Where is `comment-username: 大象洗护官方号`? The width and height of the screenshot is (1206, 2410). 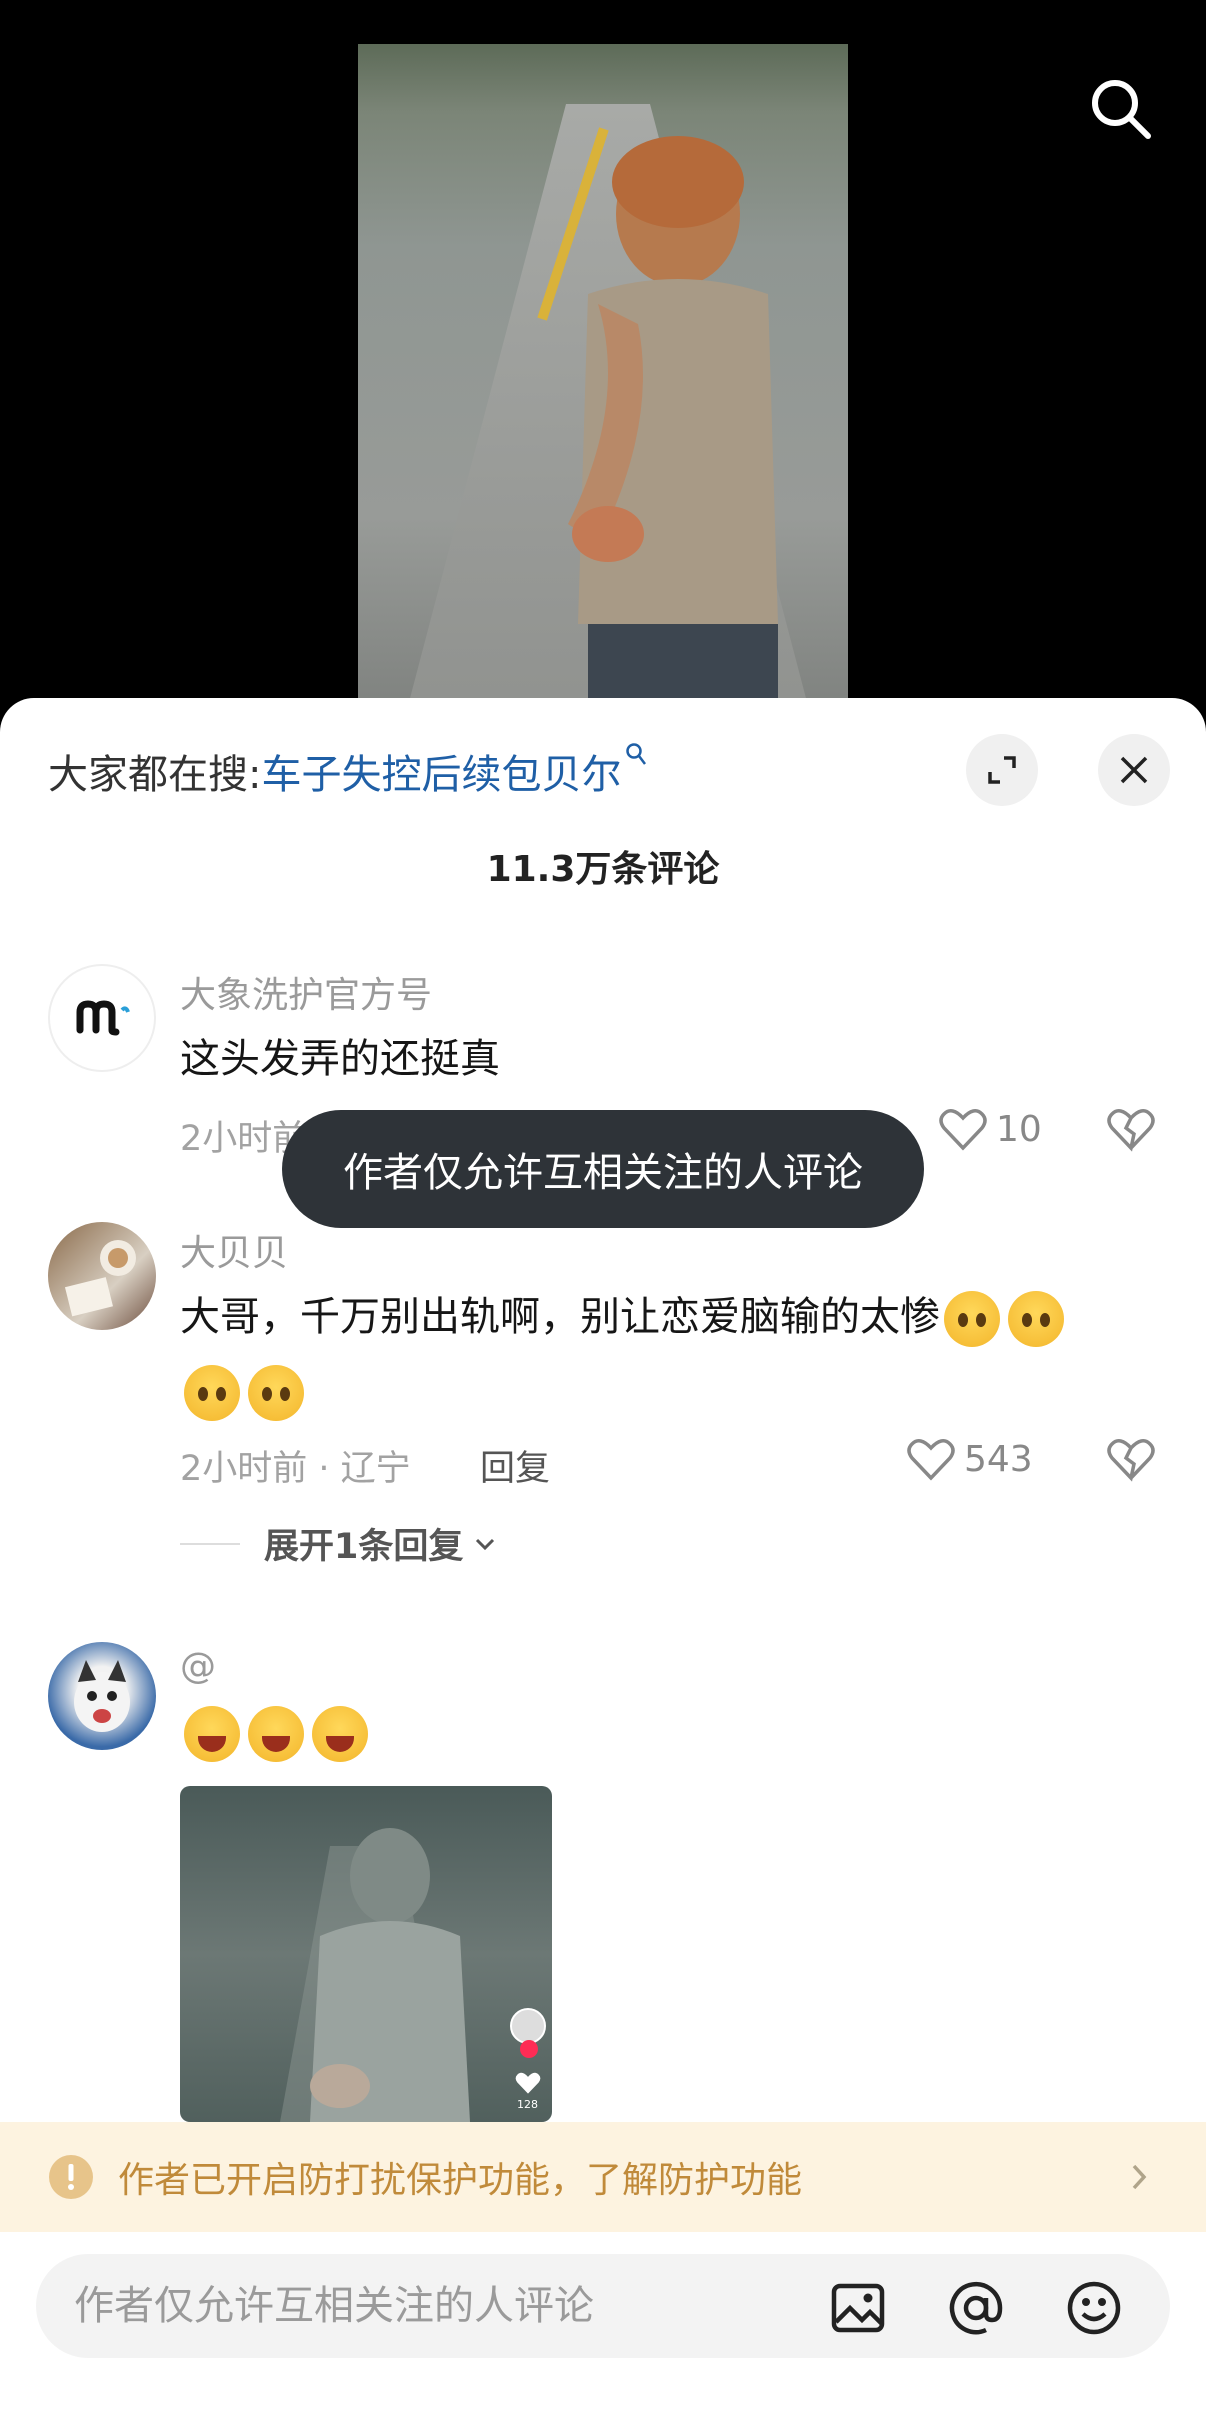 comment-username: 大象洗护官方号 is located at coordinates (306, 992).